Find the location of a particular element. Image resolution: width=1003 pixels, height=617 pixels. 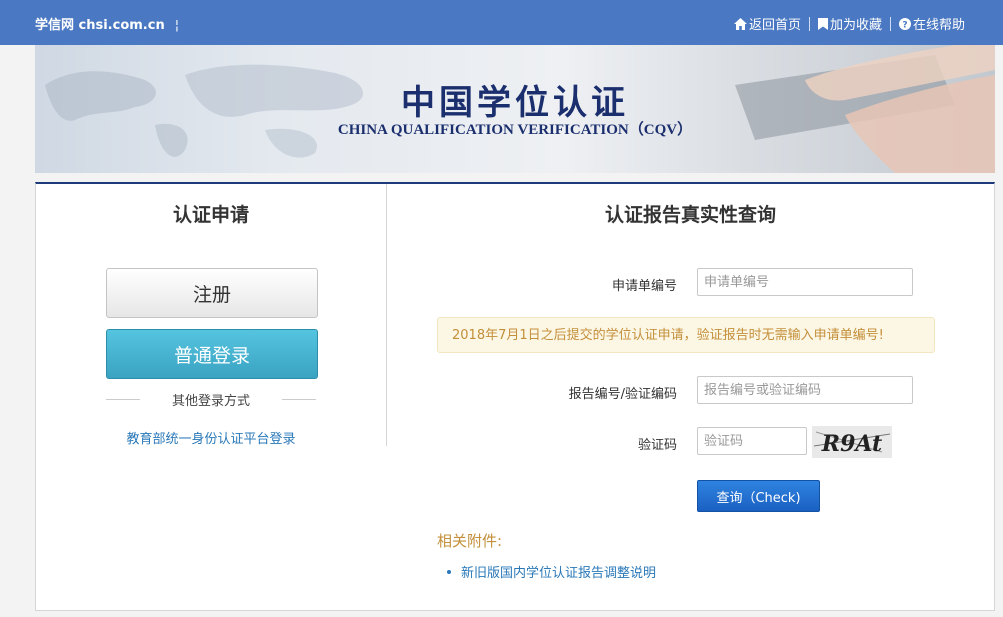

login-button: 普通登录 is located at coordinates (212, 354).